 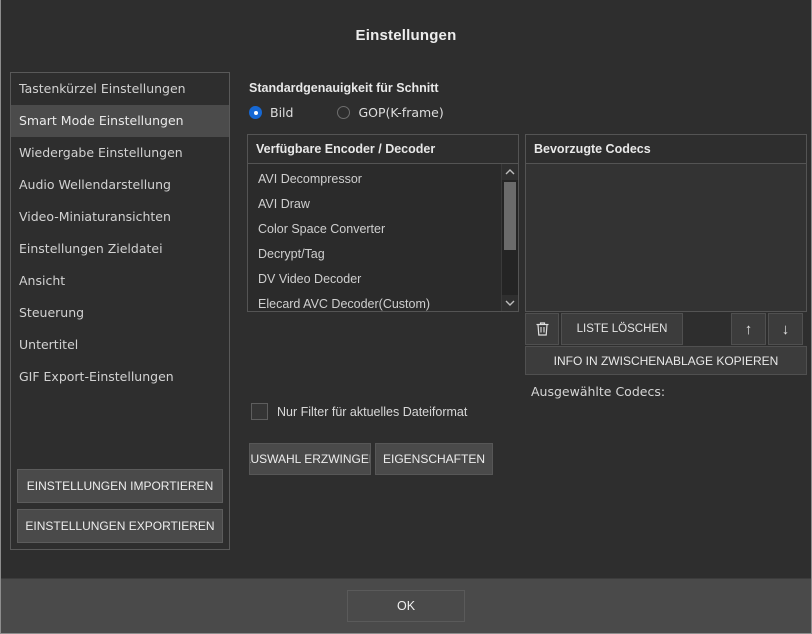 I want to click on sidebar-item-untertitel: Untertitel, so click(x=120, y=345).